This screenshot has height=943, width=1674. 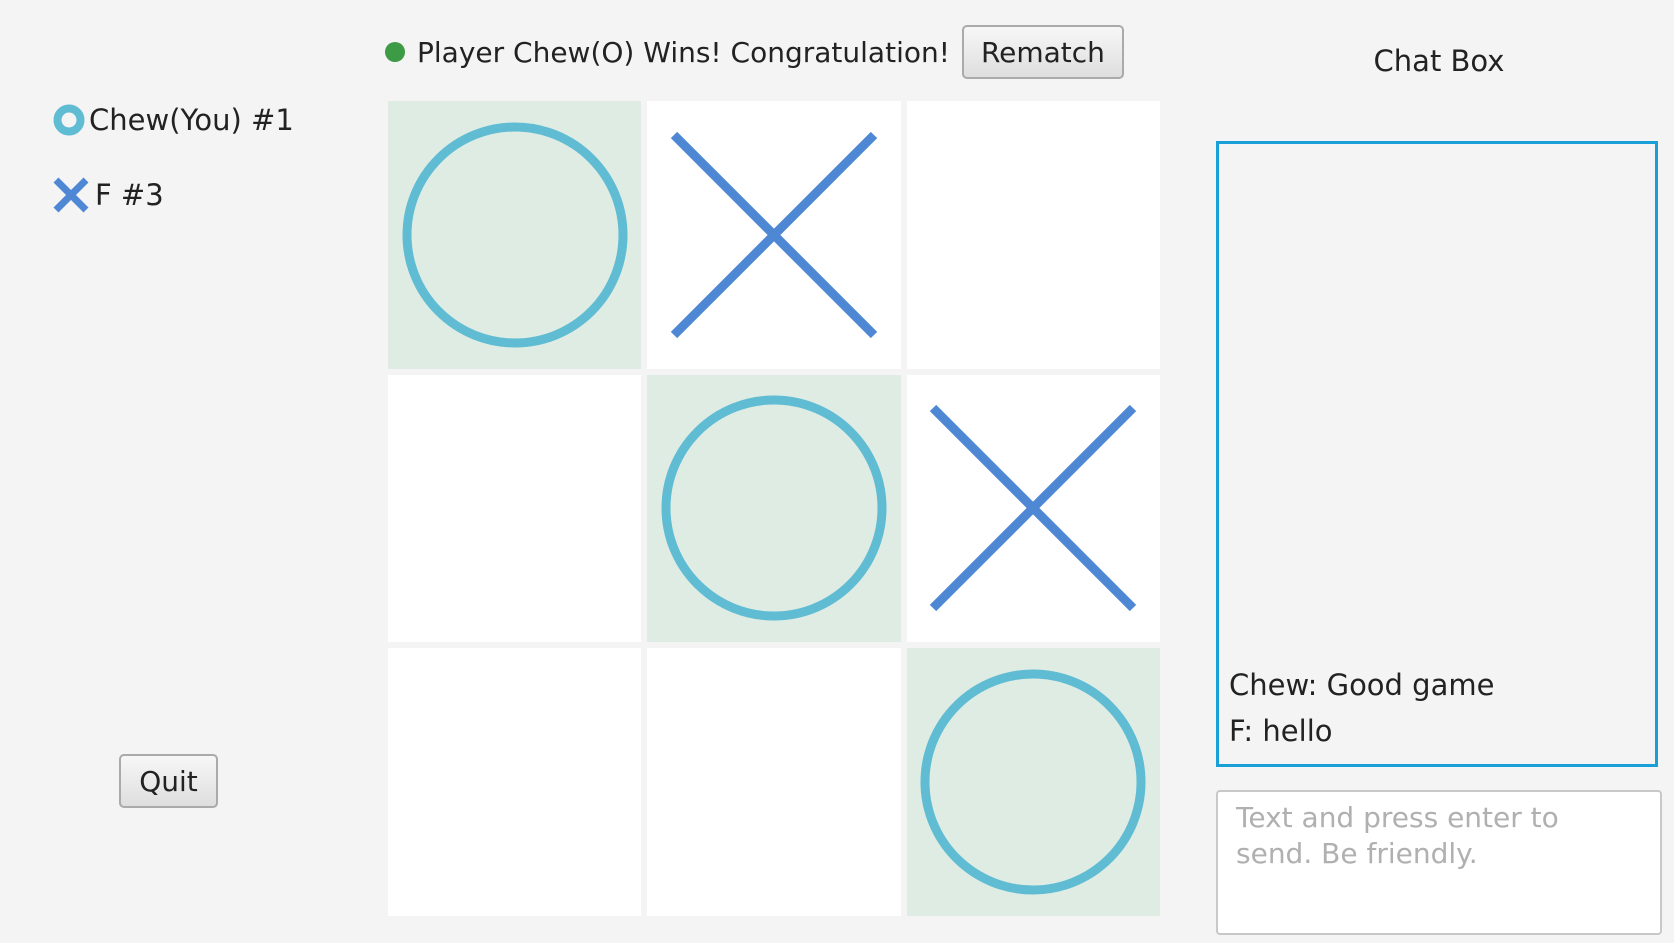 I want to click on player-name: Chew(You) #1, so click(x=191, y=120).